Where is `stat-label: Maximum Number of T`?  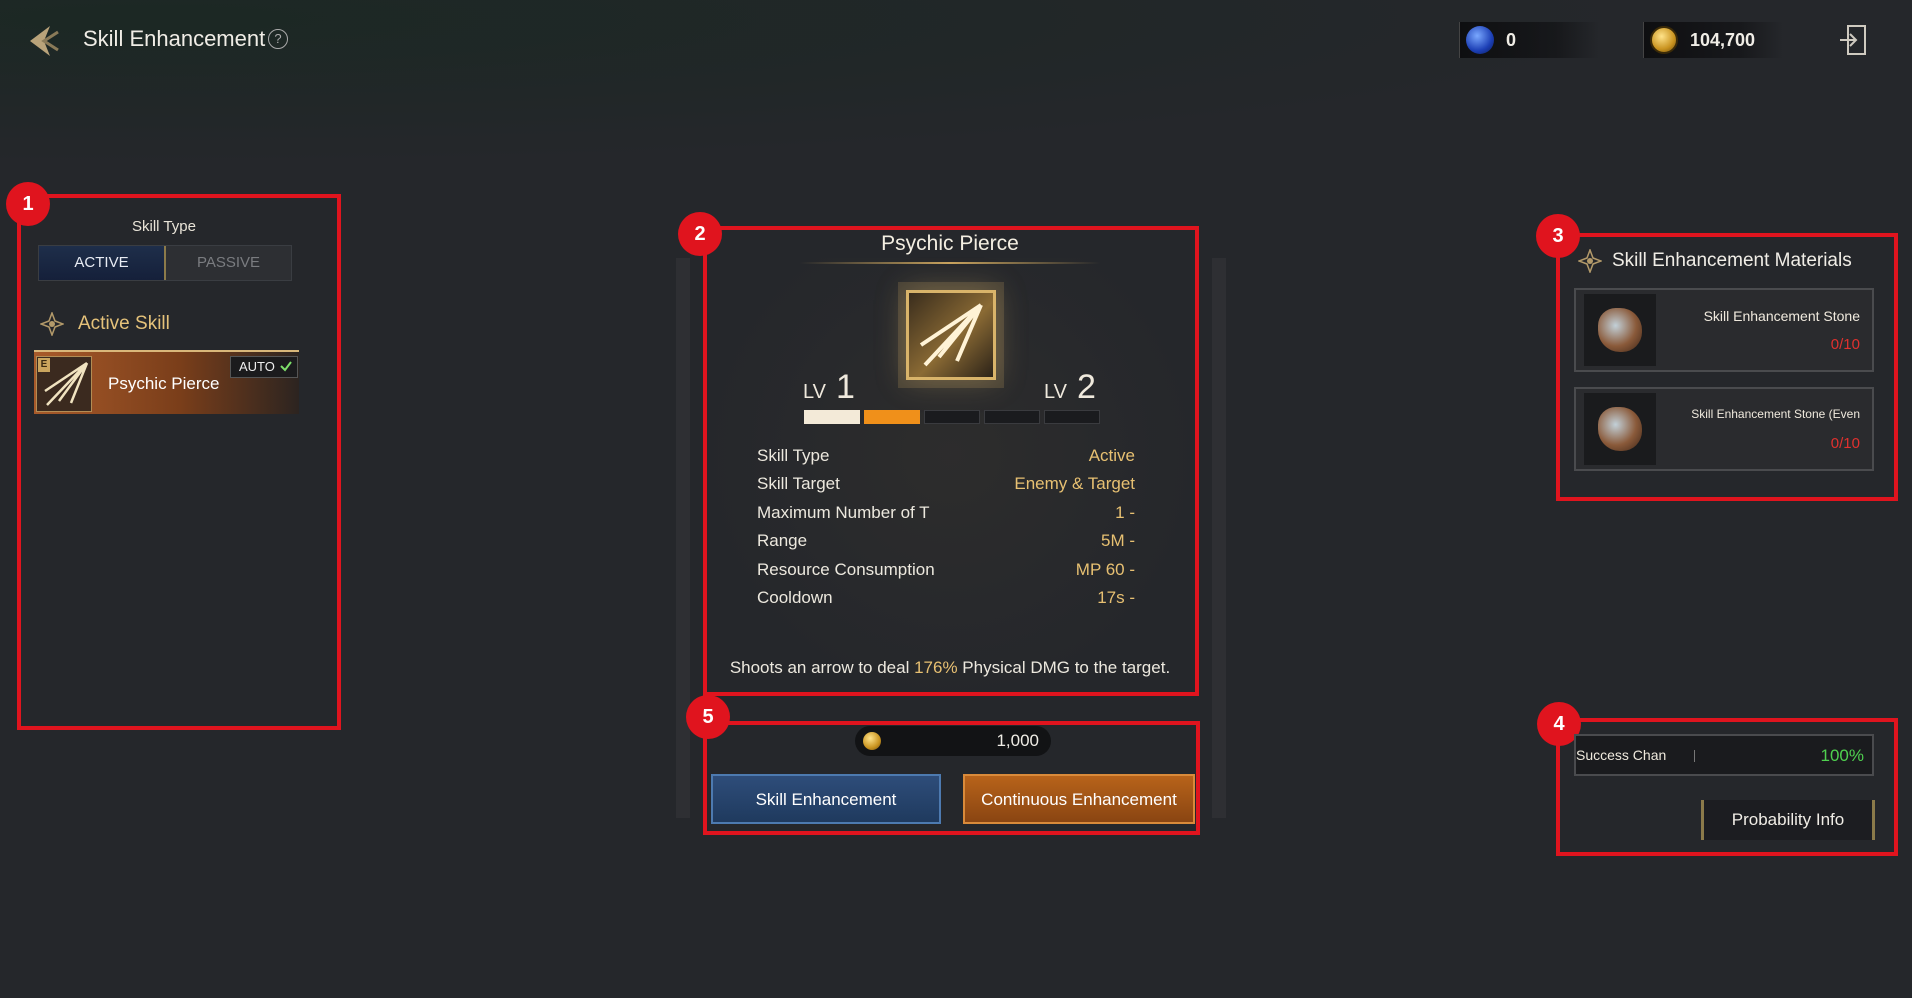 stat-label: Maximum Number of T is located at coordinates (843, 512).